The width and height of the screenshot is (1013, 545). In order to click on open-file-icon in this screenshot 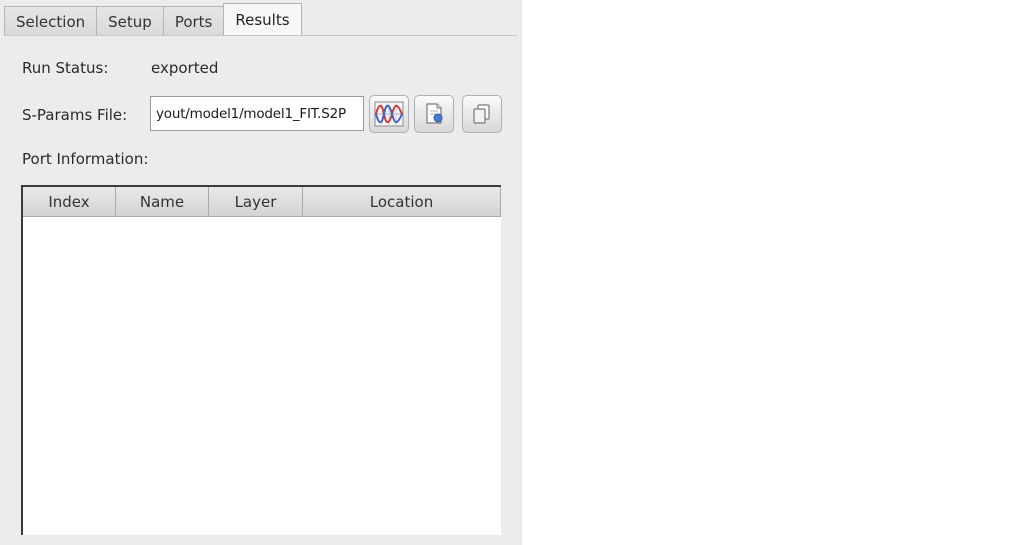, I will do `click(434, 113)`.